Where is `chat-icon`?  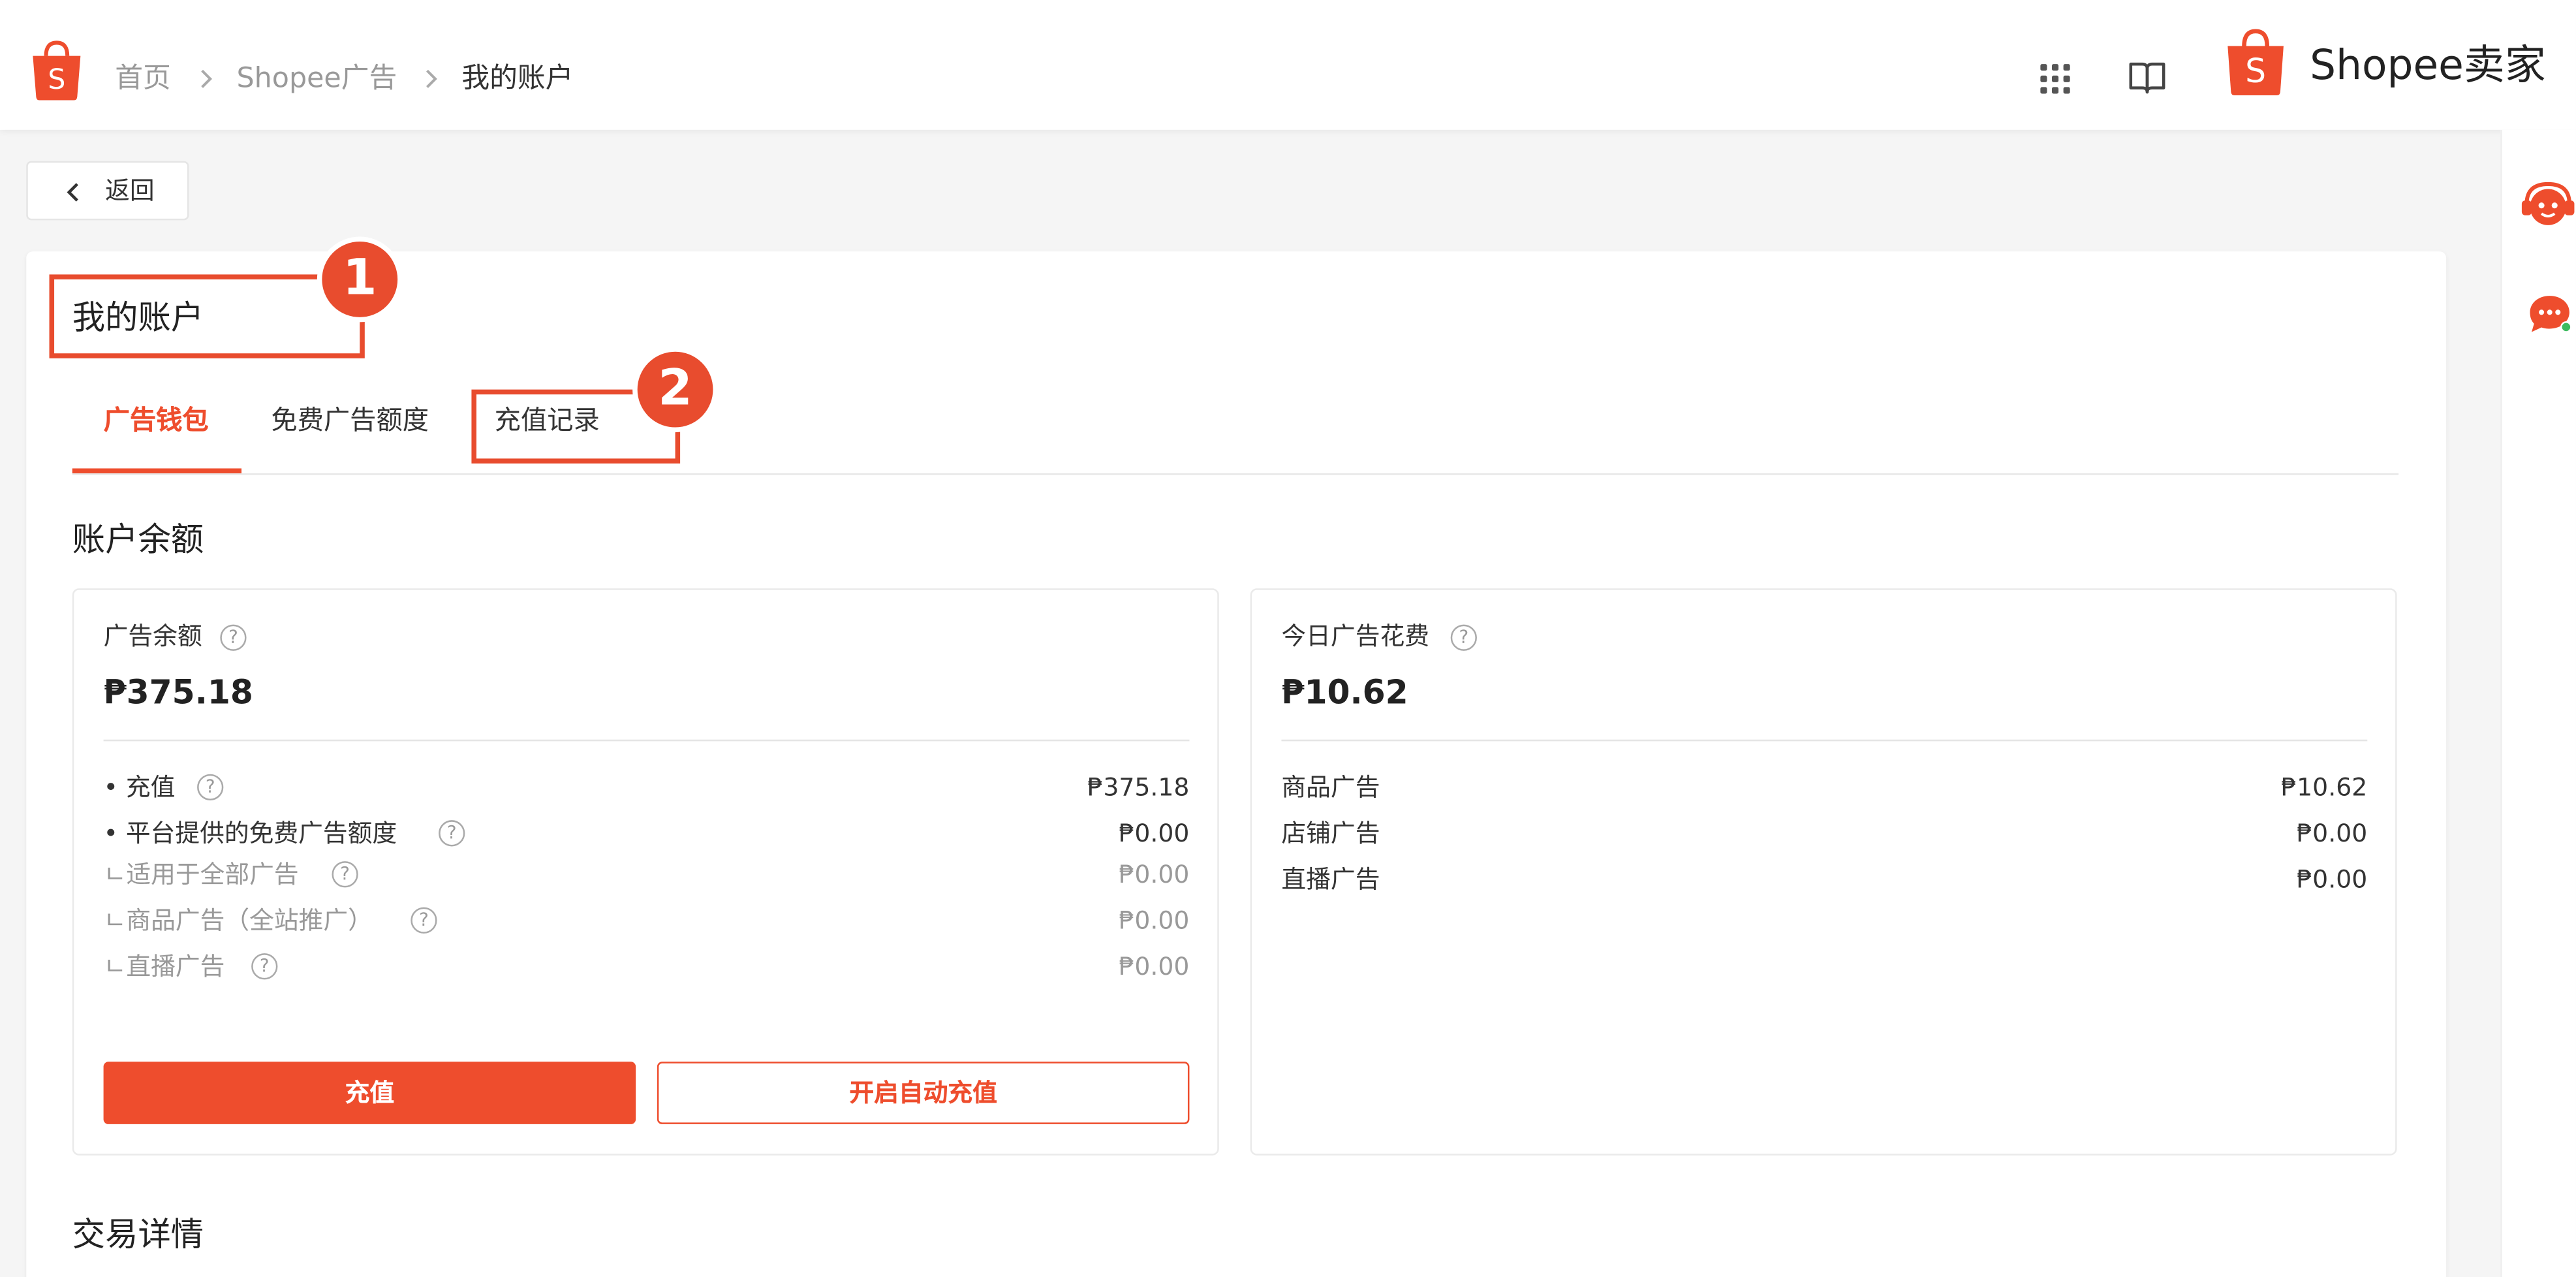 chat-icon is located at coordinates (2549, 314).